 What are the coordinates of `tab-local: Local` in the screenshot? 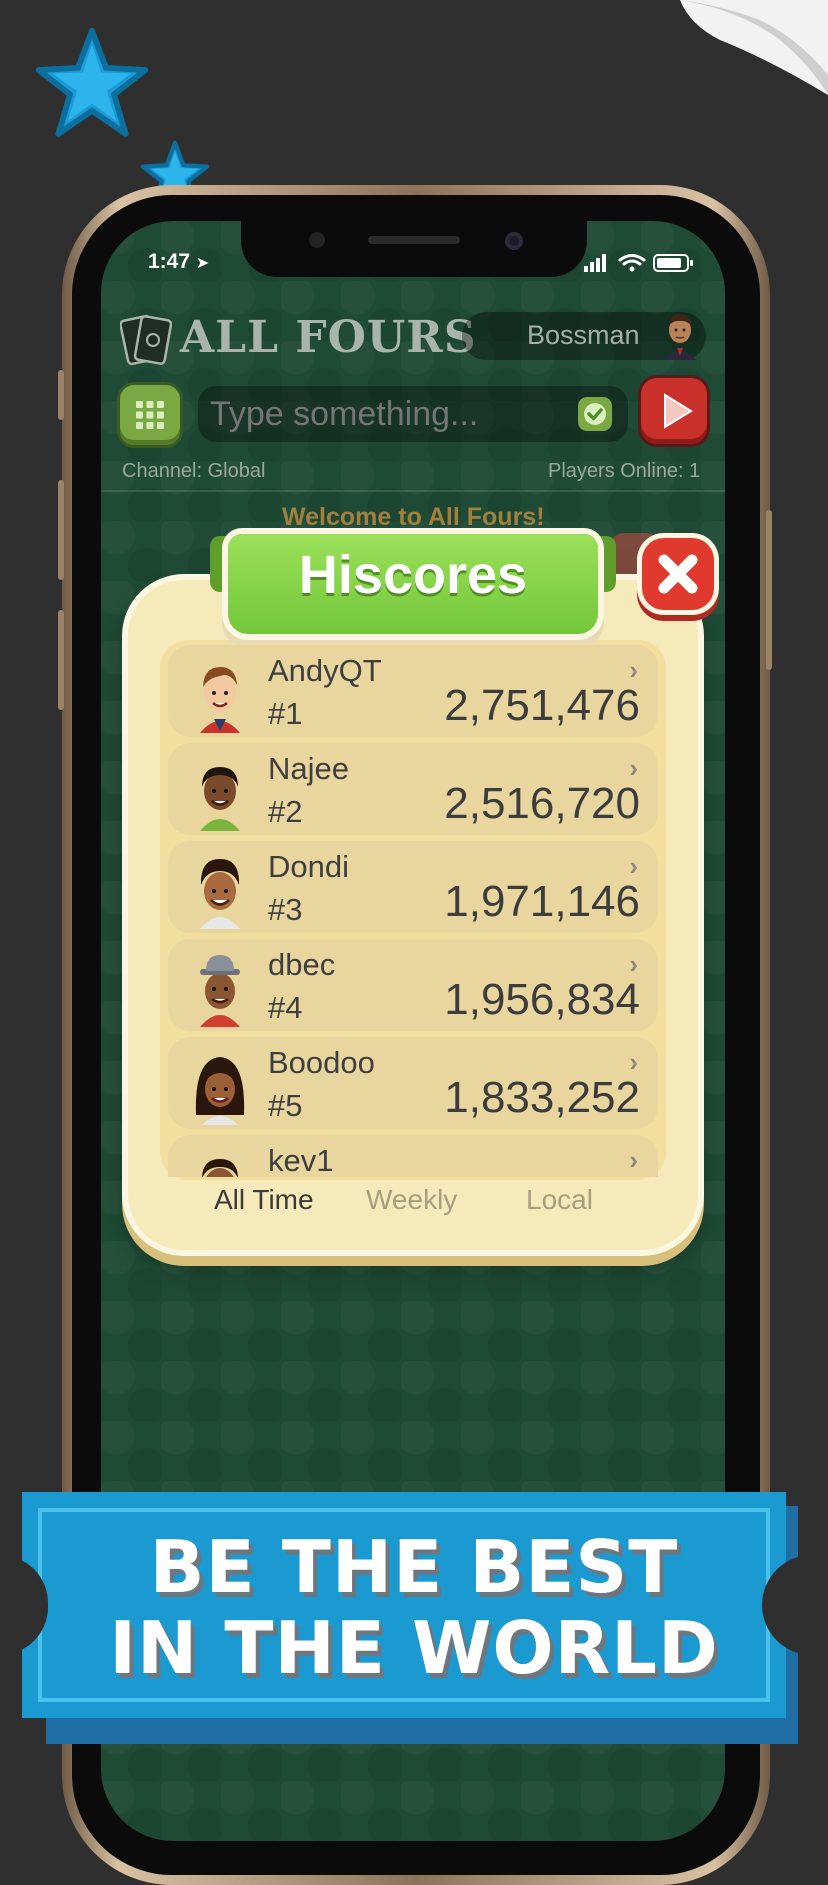 It's located at (559, 1200).